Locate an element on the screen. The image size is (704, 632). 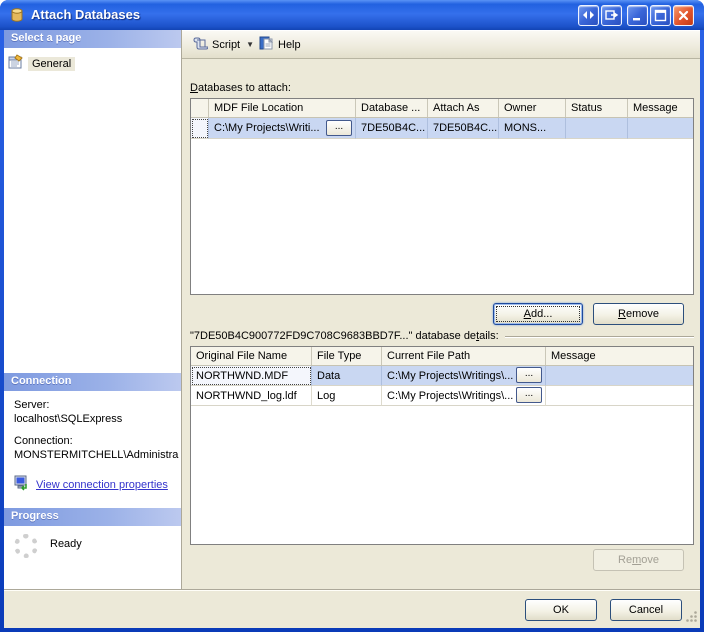
file-type-cell: Data is located at coordinates (347, 376).